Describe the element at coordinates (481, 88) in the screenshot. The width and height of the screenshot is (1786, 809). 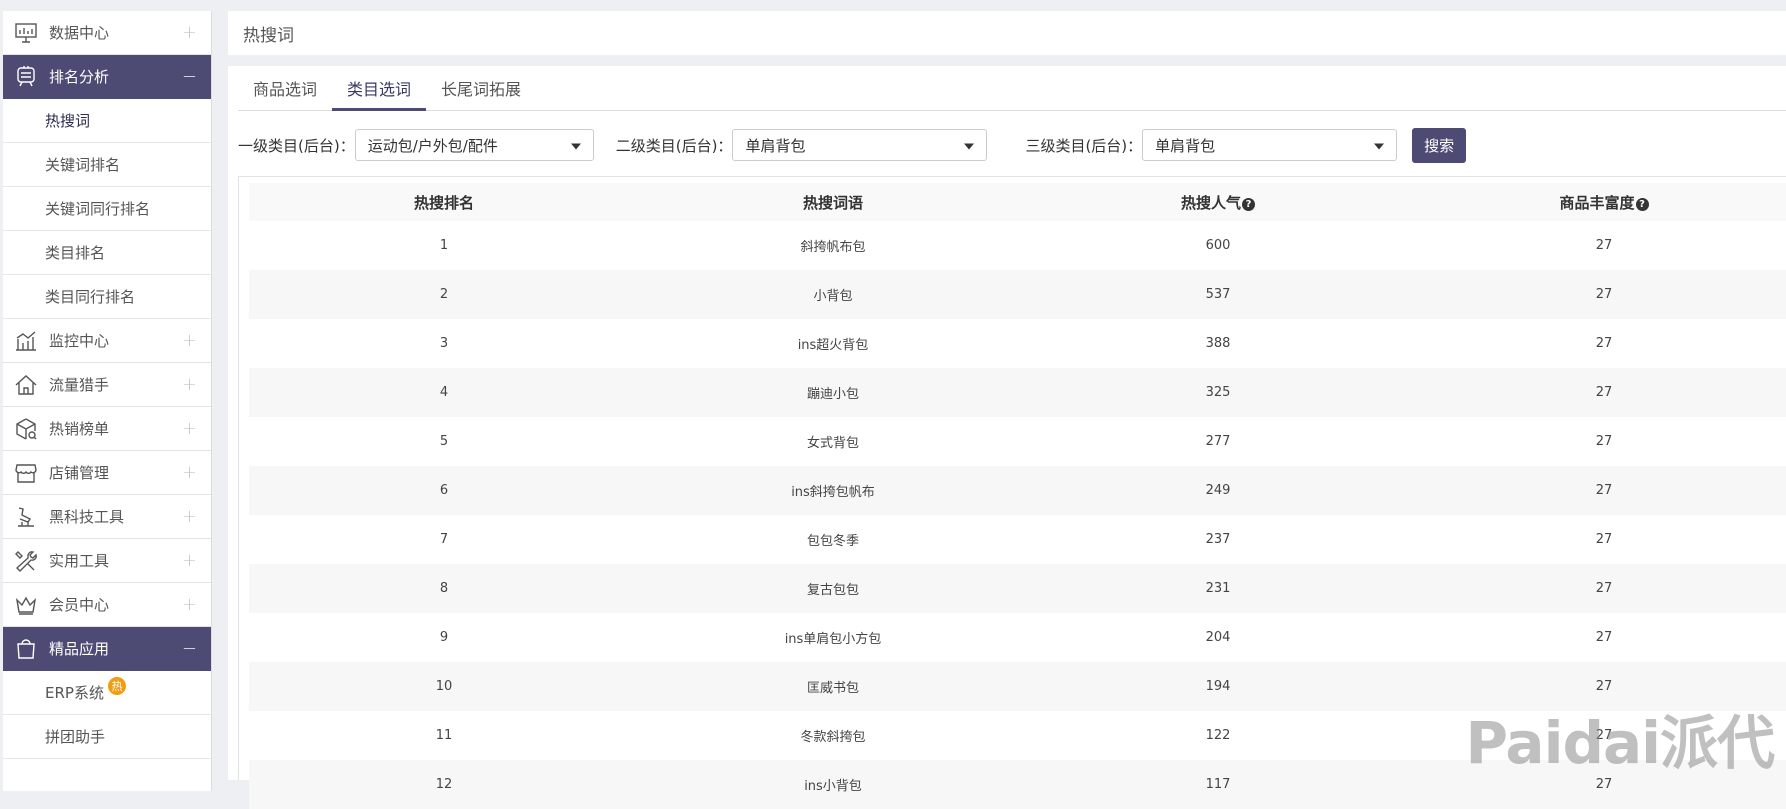
I see `tab-long-tail-expansion: 长尾词拓展` at that location.